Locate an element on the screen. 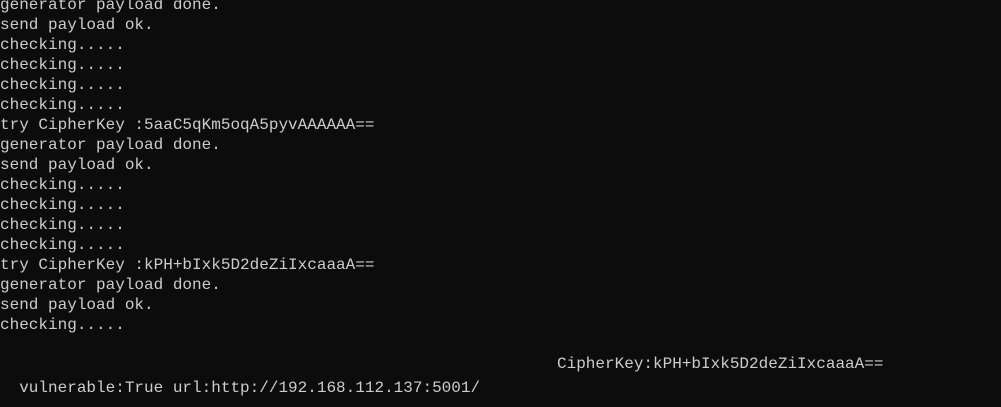  cipherkey-result: CipherKey:kPH+bIxk5D2deZiIxcaaaA== is located at coordinates (720, 364).